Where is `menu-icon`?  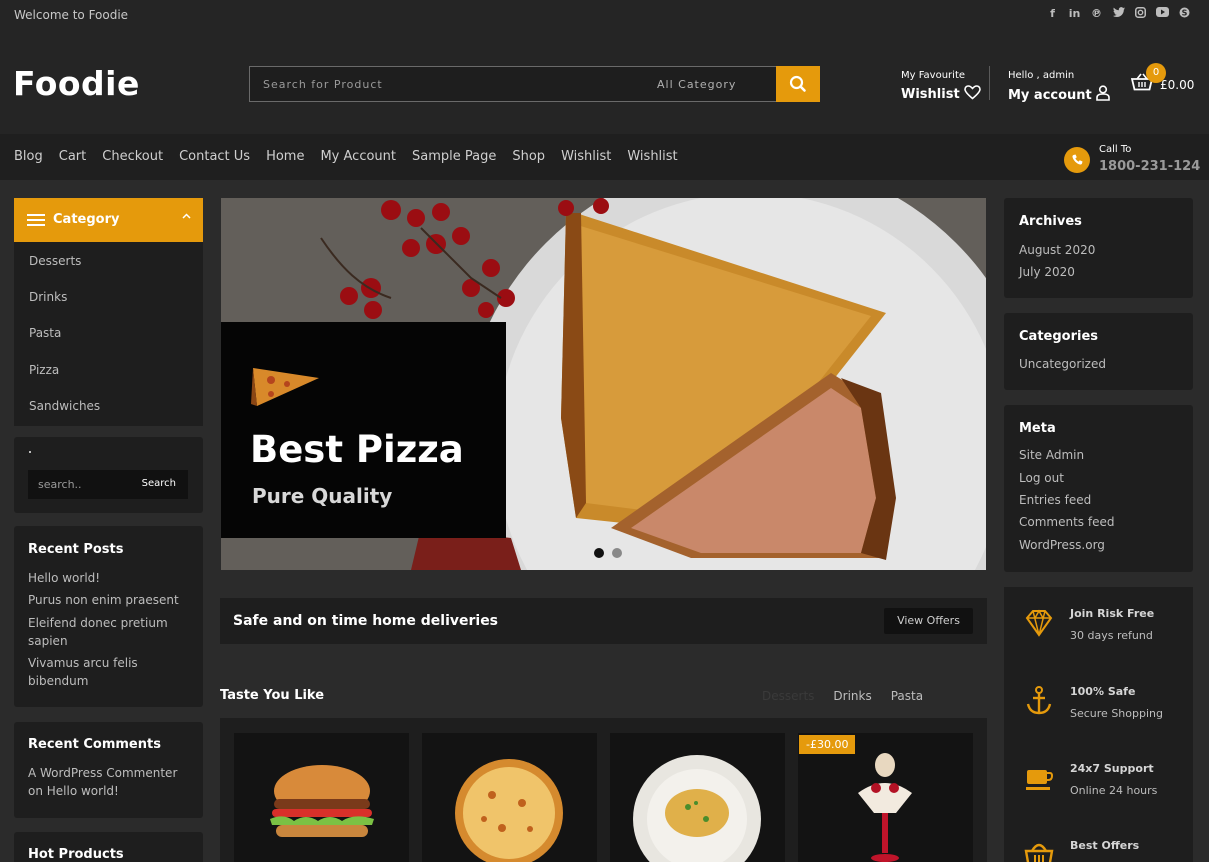
menu-icon is located at coordinates (36, 220).